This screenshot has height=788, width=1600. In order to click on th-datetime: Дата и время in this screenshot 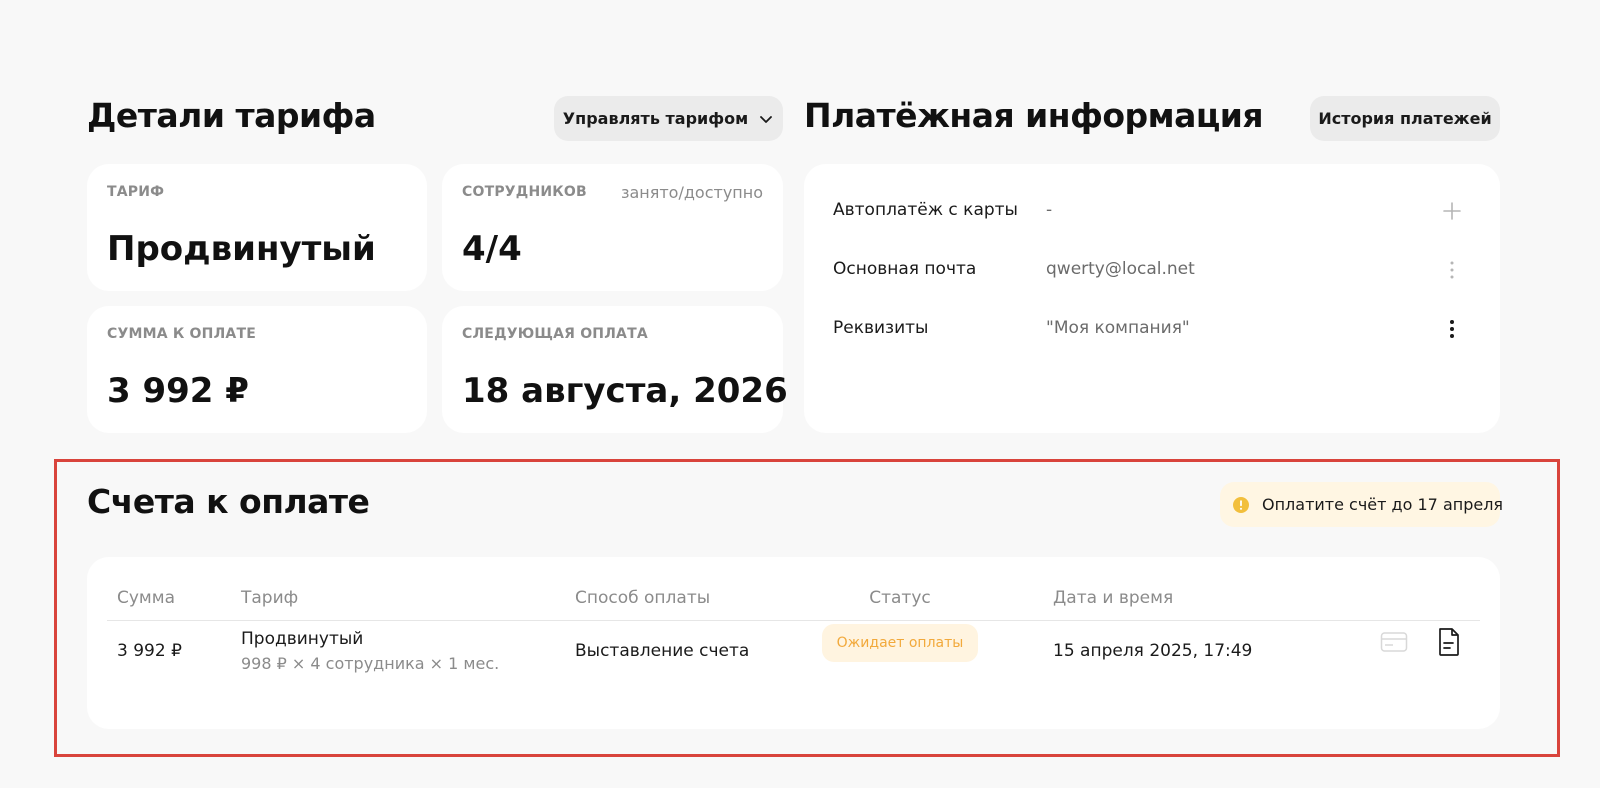, I will do `click(1113, 598)`.